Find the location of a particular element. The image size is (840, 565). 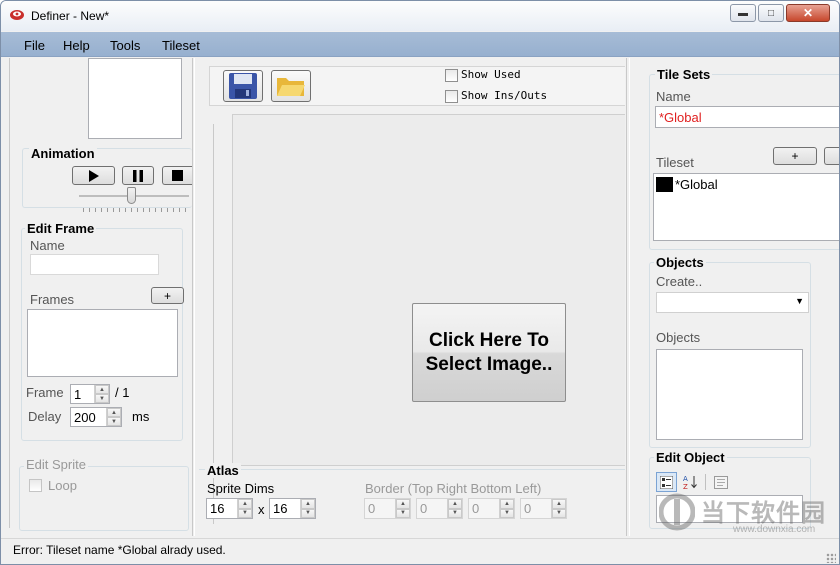

sprite-height-stepper: 16 ▲ ▼ is located at coordinates (292, 508).